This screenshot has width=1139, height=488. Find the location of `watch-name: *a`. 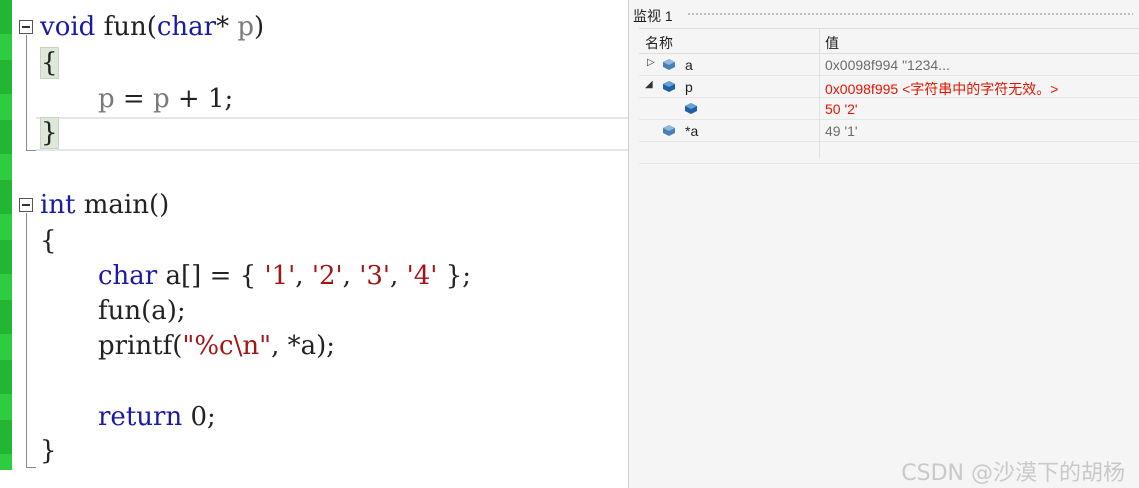

watch-name: *a is located at coordinates (692, 131).